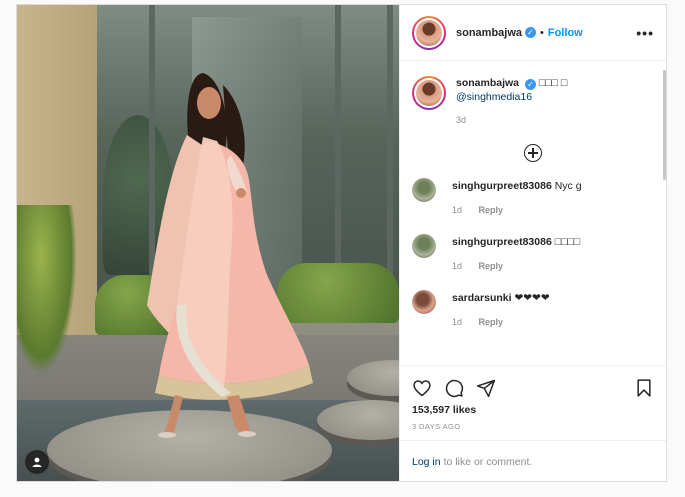 Image resolution: width=685 pixels, height=497 pixels. I want to click on user-tag-button, so click(37, 462).